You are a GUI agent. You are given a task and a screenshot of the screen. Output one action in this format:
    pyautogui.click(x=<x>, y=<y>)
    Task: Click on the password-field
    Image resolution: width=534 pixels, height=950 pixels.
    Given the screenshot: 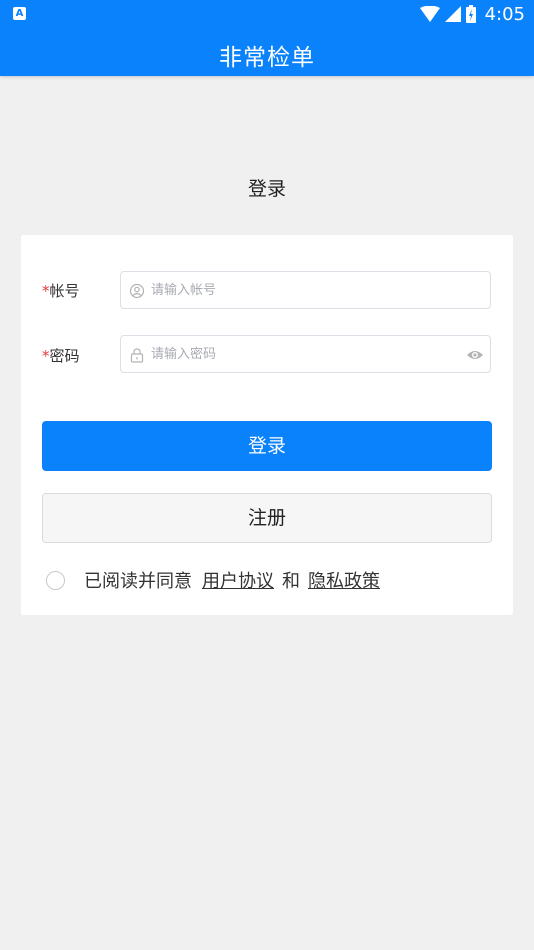 What is the action you would take?
    pyautogui.click(x=305, y=354)
    